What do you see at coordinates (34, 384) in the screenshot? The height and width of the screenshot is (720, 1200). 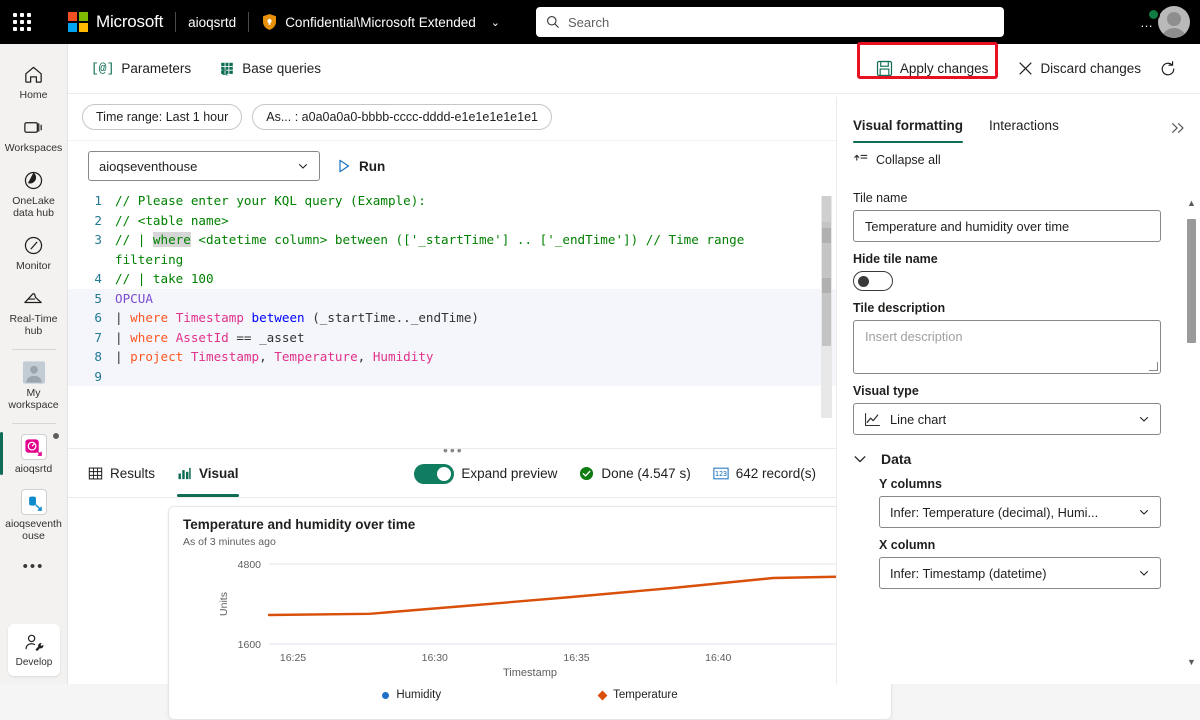 I see `sidebar-item-my-workspace: My workspace` at bounding box center [34, 384].